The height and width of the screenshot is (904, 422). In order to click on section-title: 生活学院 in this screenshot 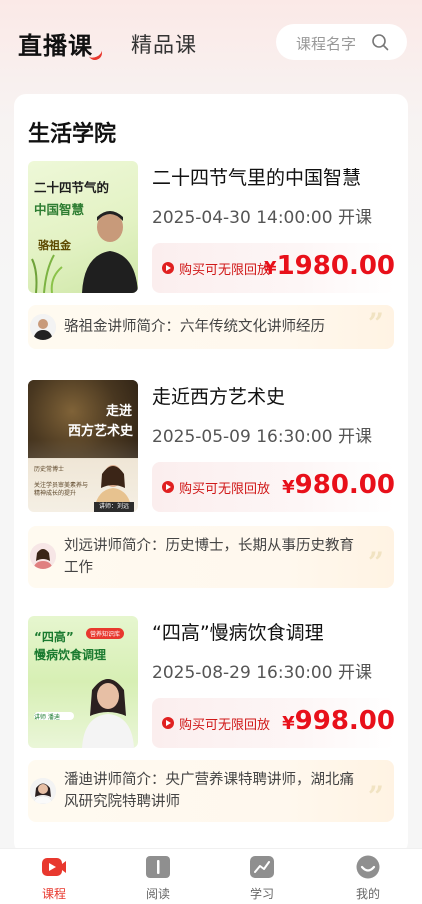, I will do `click(72, 134)`.